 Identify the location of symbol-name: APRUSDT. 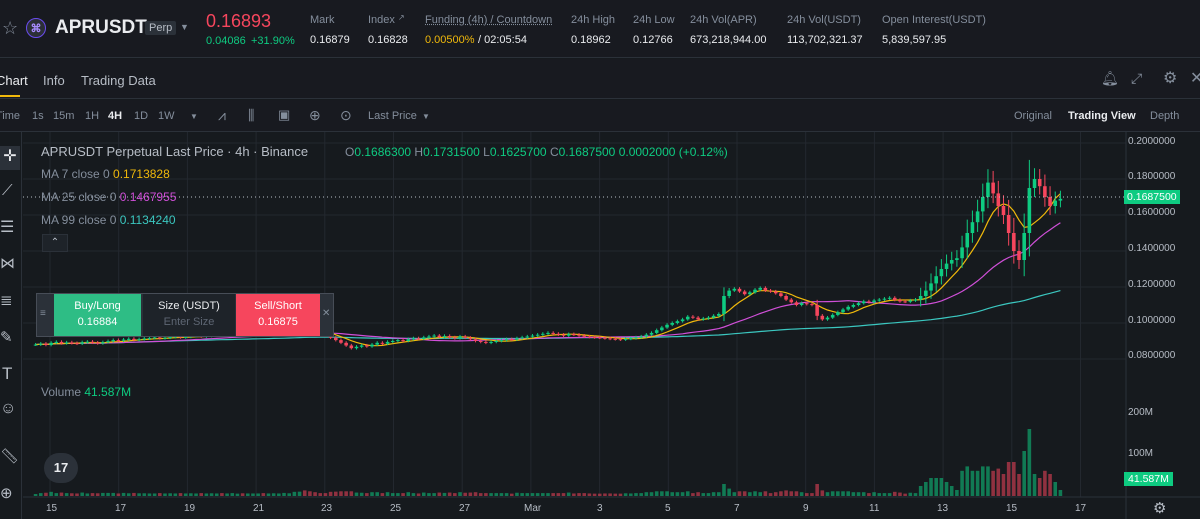
(101, 28).